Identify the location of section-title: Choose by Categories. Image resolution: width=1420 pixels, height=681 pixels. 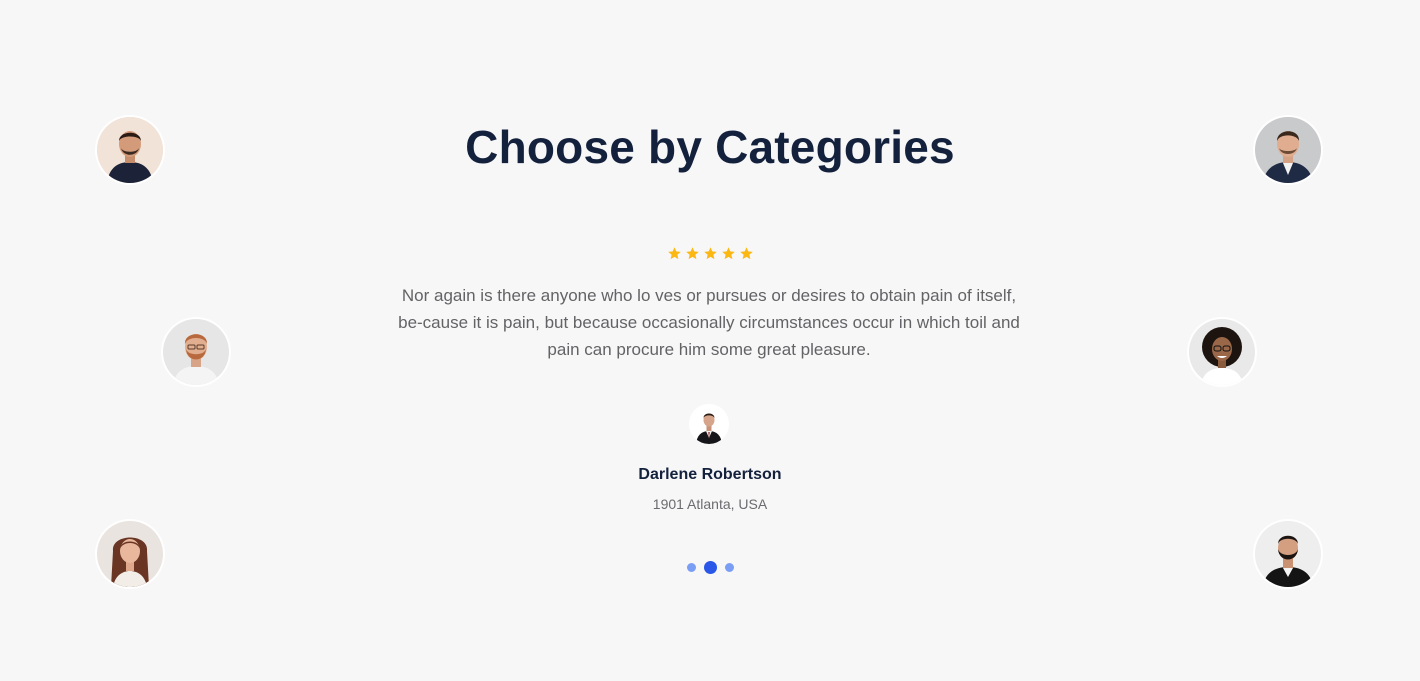
(710, 147).